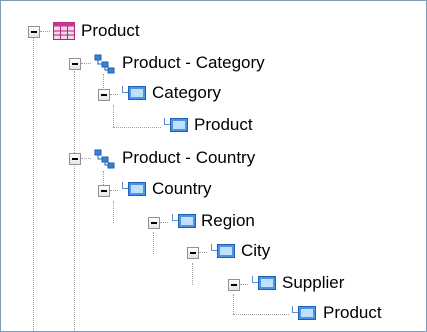 The width and height of the screenshot is (427, 332). What do you see at coordinates (228, 220) in the screenshot?
I see `node-label: Region` at bounding box center [228, 220].